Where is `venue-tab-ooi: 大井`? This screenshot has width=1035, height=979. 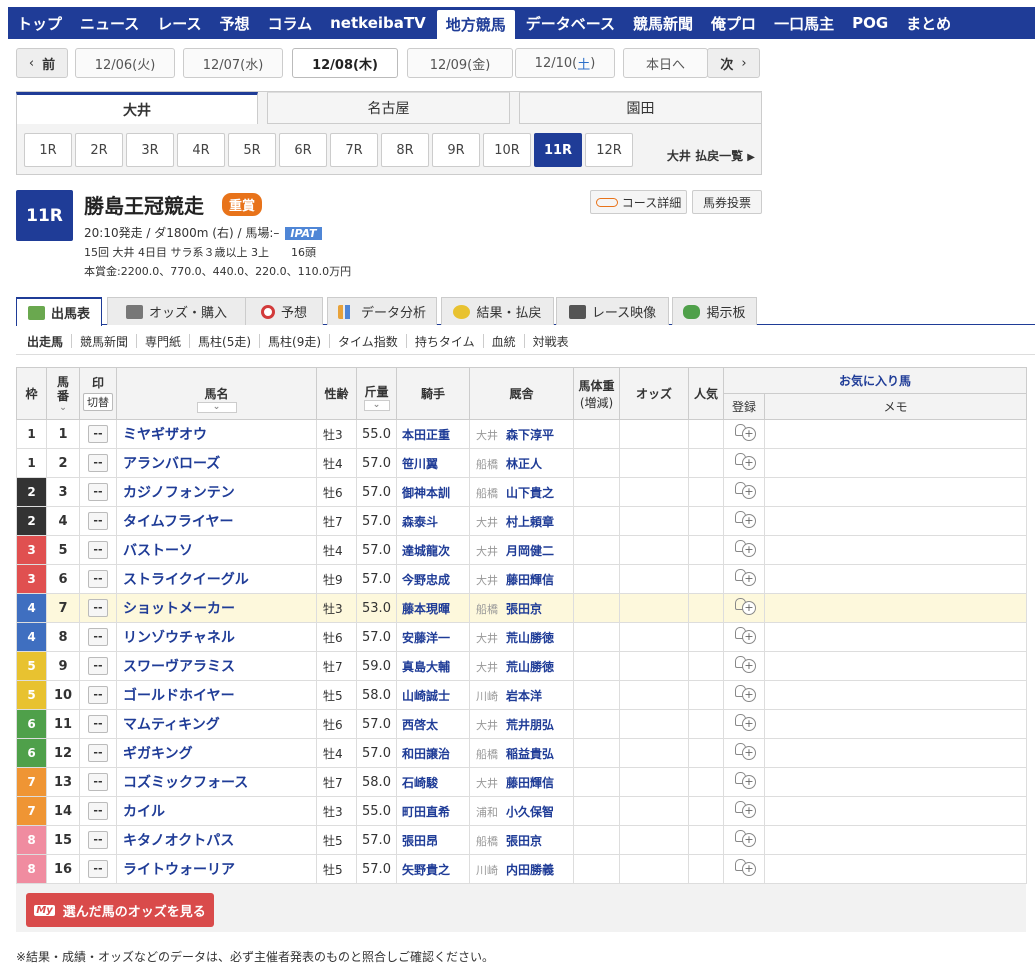
venue-tab-ooi: 大井 is located at coordinates (137, 108).